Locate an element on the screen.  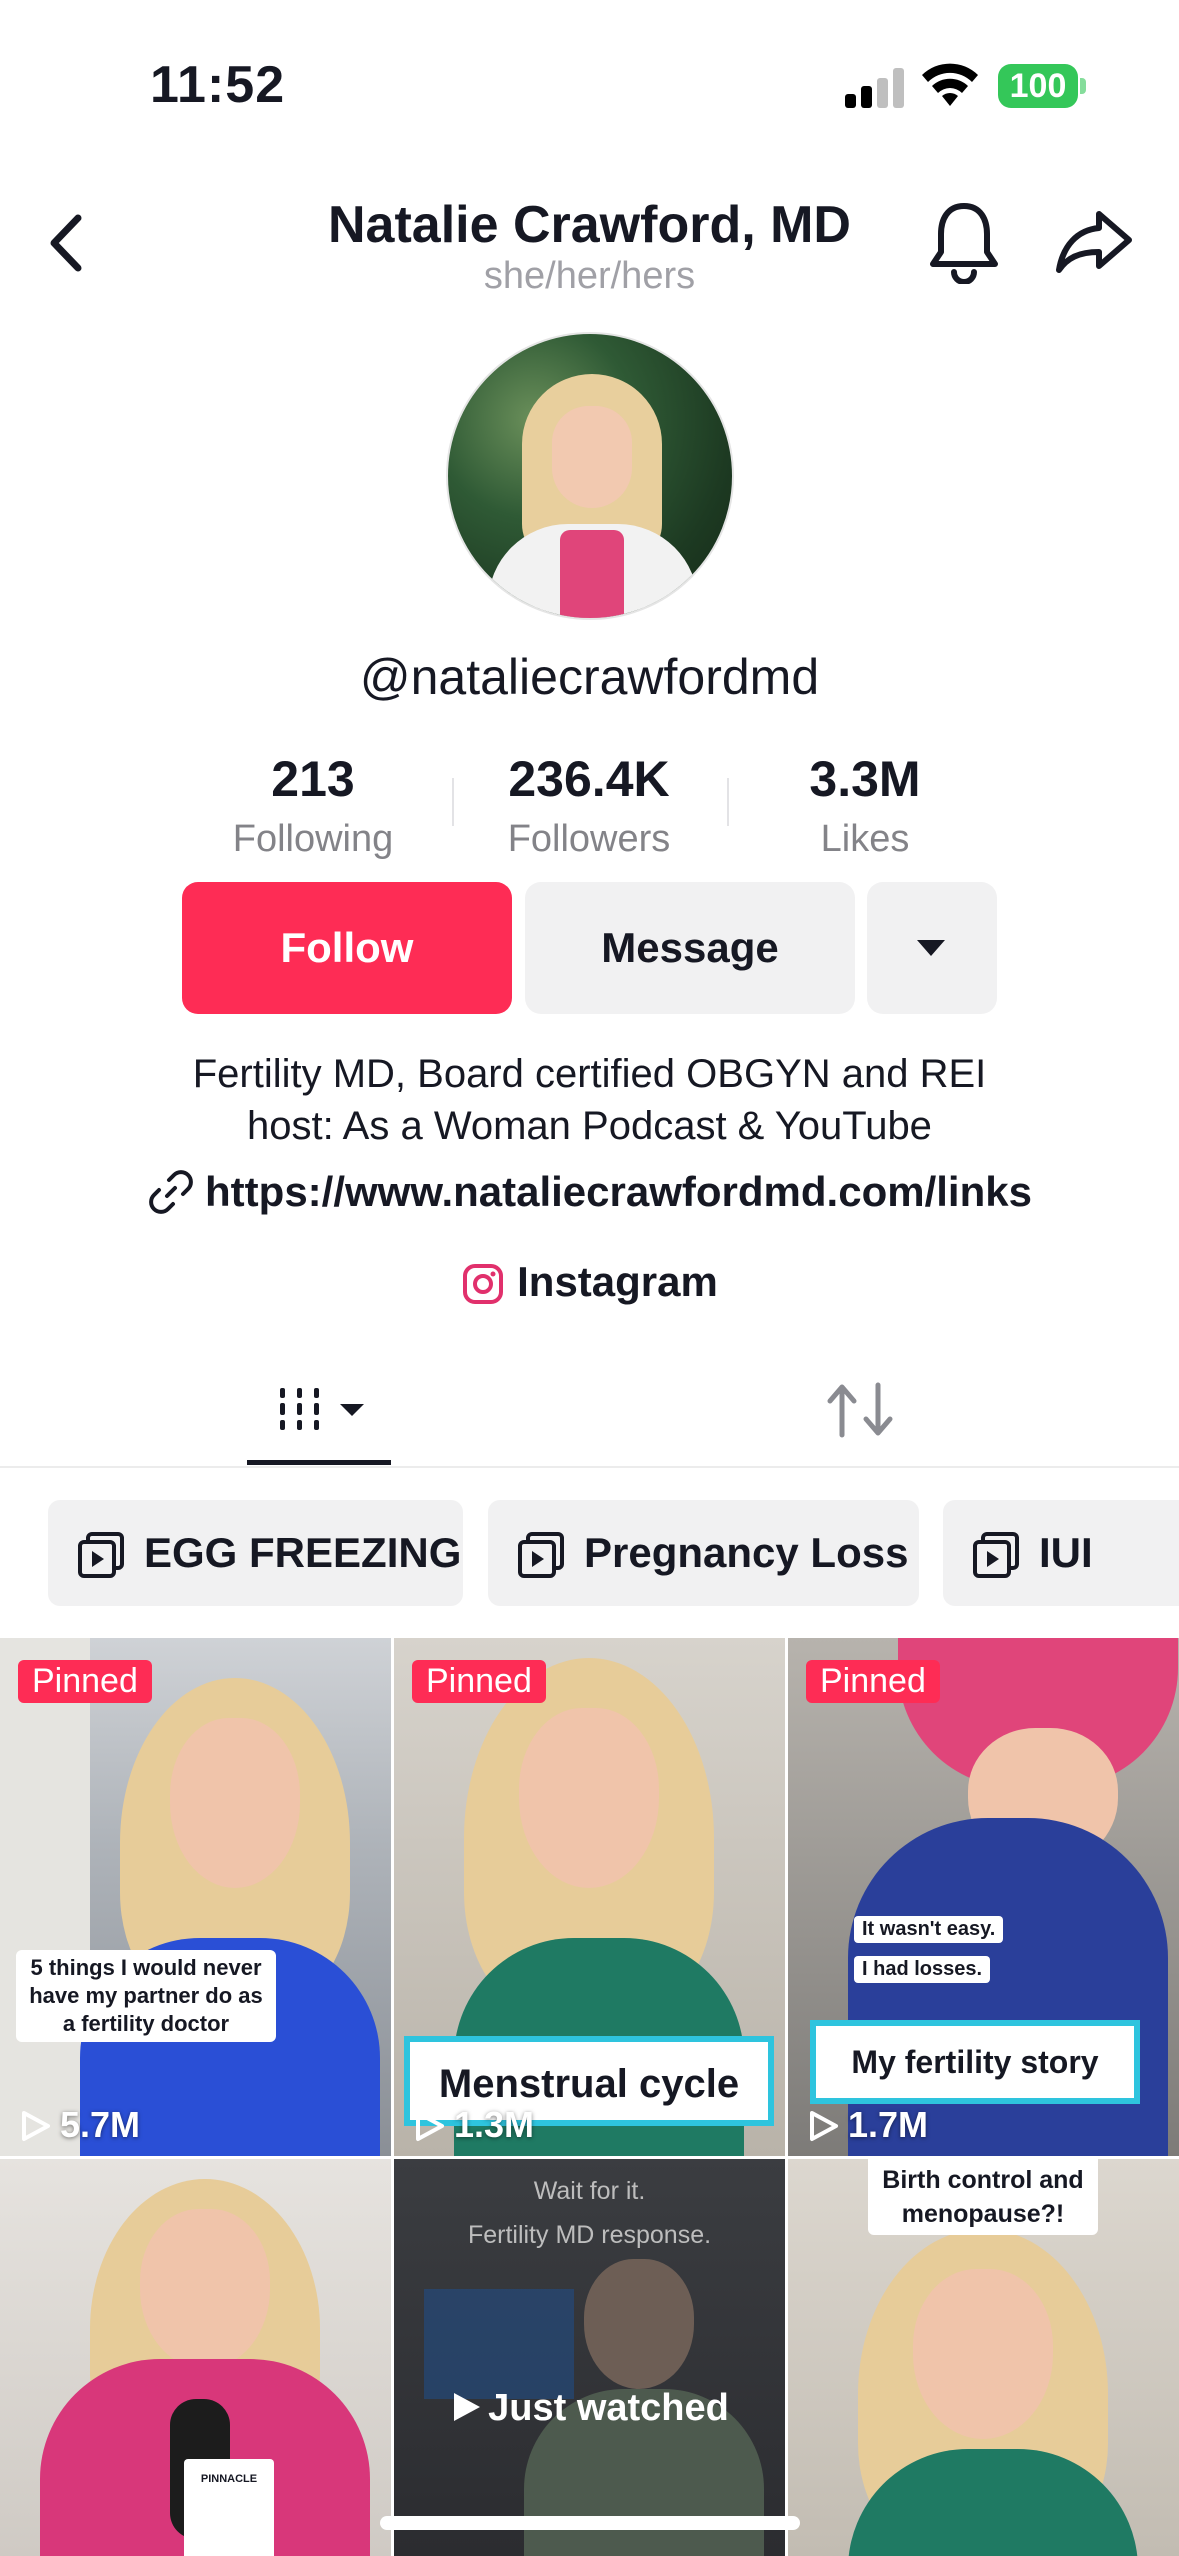
username: @nataliecrawfordmd is located at coordinates (589, 677).